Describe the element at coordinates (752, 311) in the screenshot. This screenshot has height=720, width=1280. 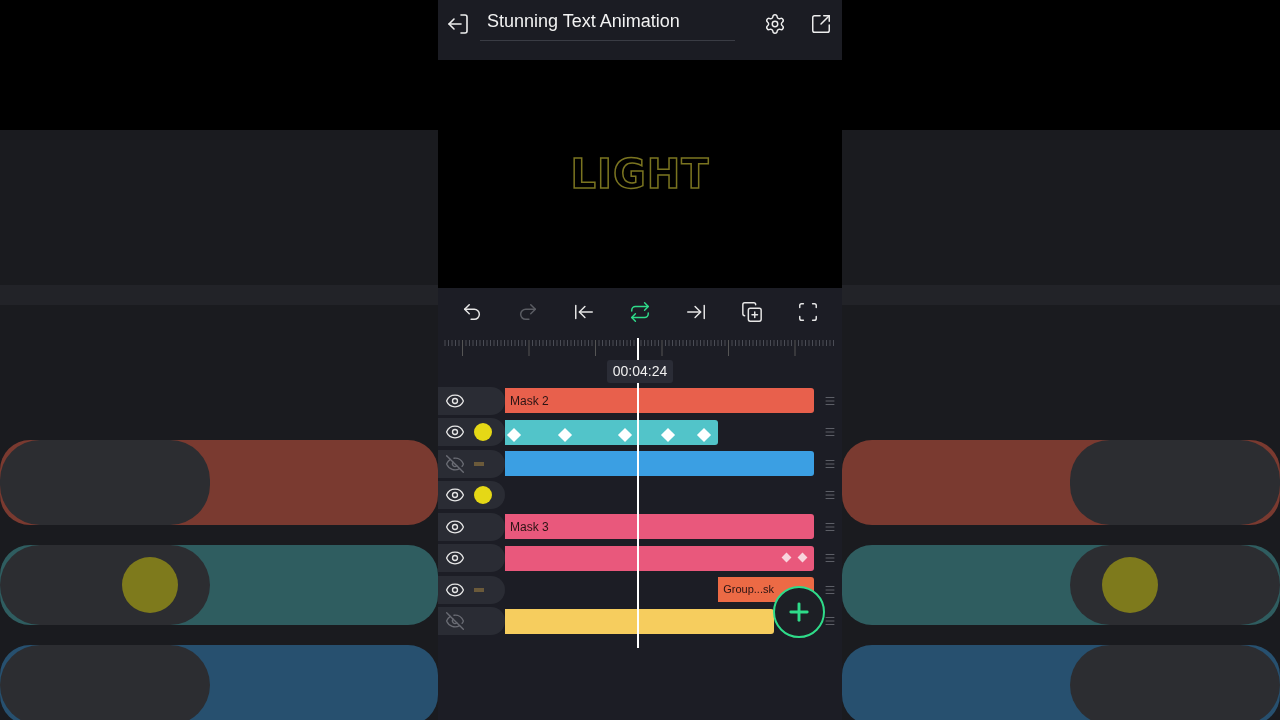
I see `duplicate-icon` at that location.